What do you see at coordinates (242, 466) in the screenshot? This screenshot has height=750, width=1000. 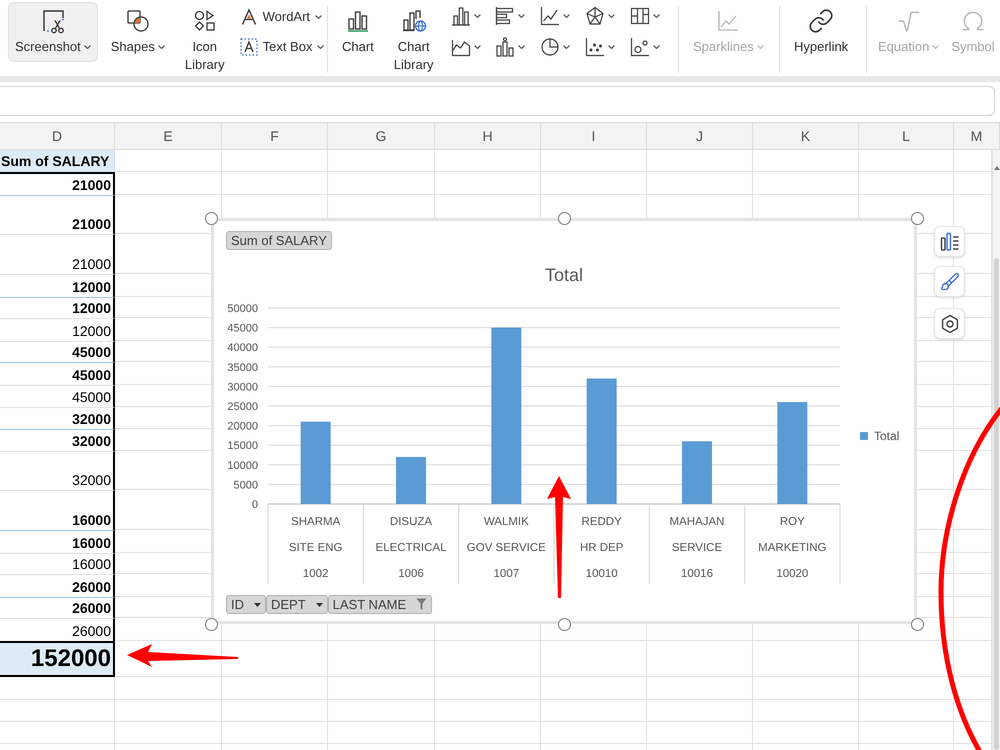 I see `y-axis-label: 10000` at bounding box center [242, 466].